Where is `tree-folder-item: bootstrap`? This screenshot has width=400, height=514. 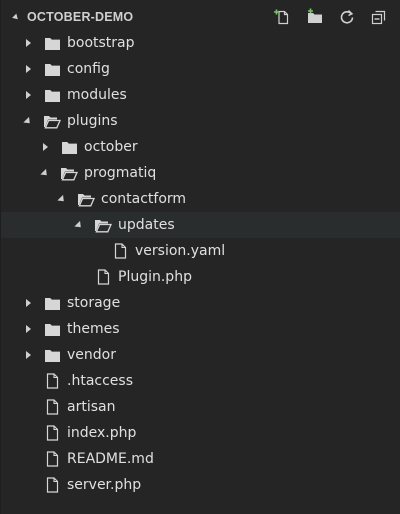 tree-folder-item: bootstrap is located at coordinates (200, 43).